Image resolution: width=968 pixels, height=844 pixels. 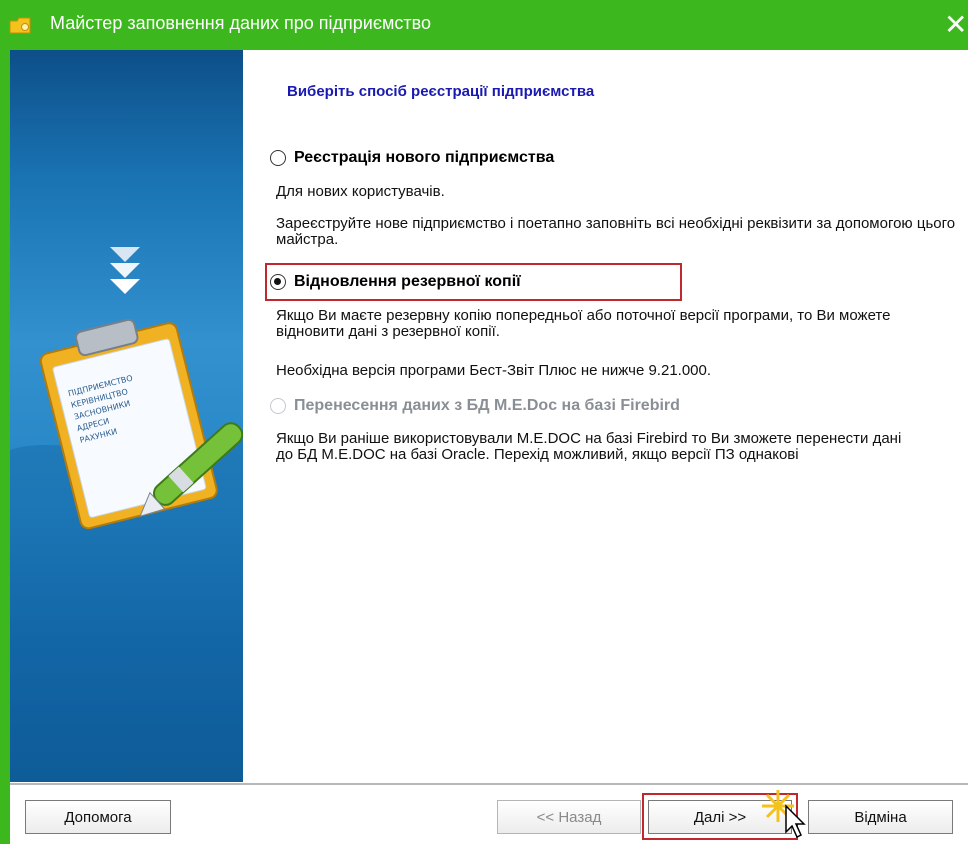 What do you see at coordinates (360, 191) in the screenshot?
I see `option-description: Для нових користувачів.` at bounding box center [360, 191].